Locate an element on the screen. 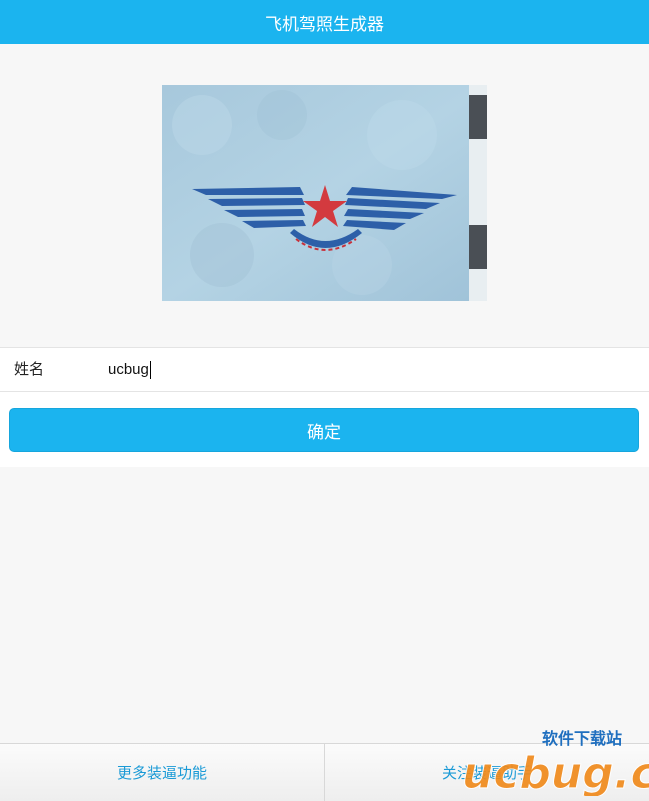 This screenshot has height=801, width=649. confirm-button: 确定 is located at coordinates (324, 430).